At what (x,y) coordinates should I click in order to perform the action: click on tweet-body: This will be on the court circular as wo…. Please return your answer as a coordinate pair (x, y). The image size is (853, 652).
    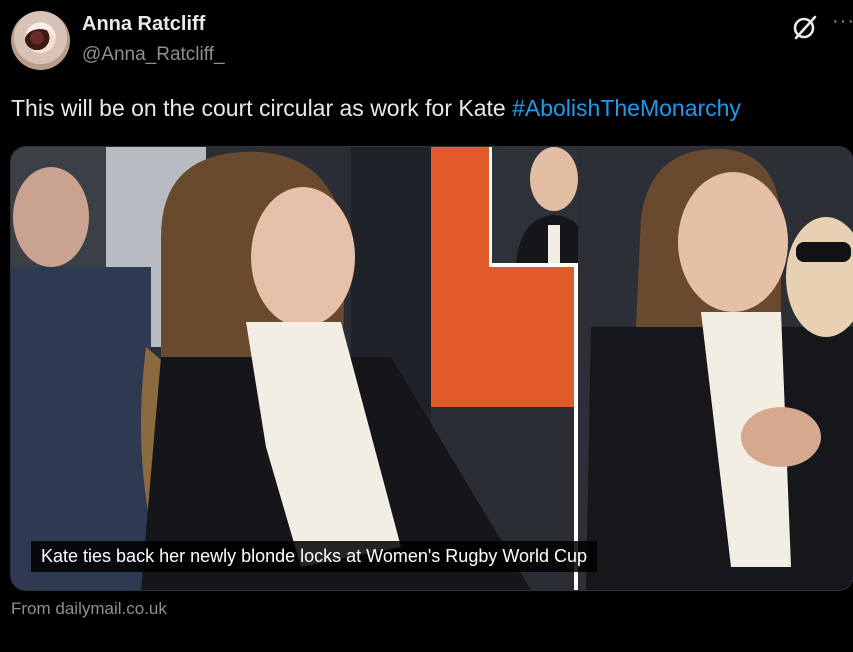
    Looking at the image, I should click on (262, 108).